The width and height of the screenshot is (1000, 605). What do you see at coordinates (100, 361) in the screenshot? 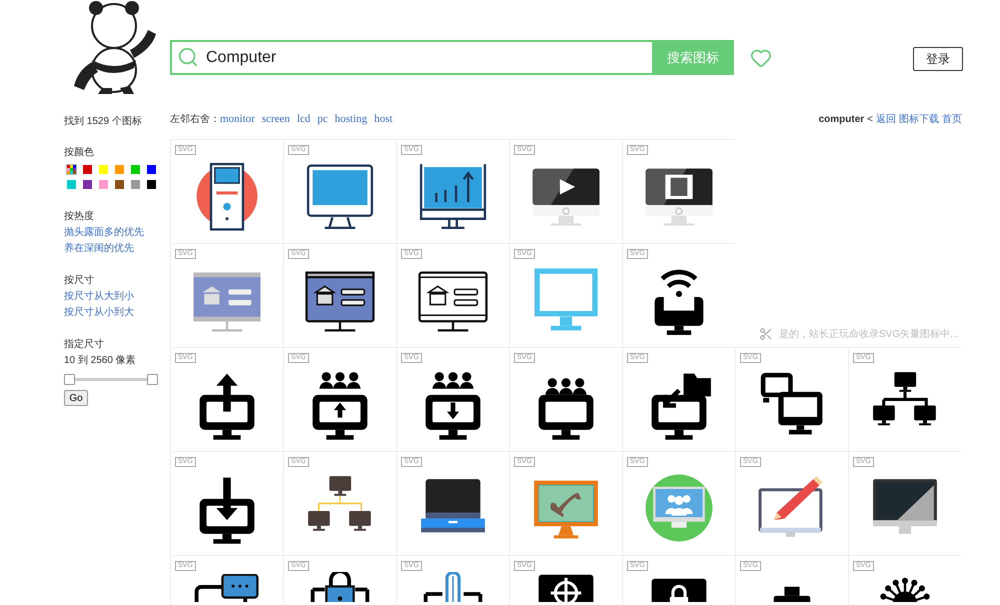
I see `size-range-reading: 10 到 2560 像素` at bounding box center [100, 361].